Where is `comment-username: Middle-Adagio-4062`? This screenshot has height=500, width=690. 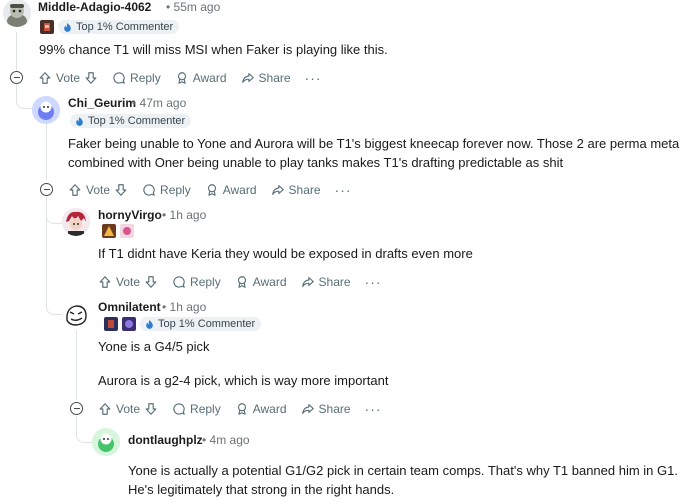 comment-username: Middle-Adagio-4062 is located at coordinates (94, 7).